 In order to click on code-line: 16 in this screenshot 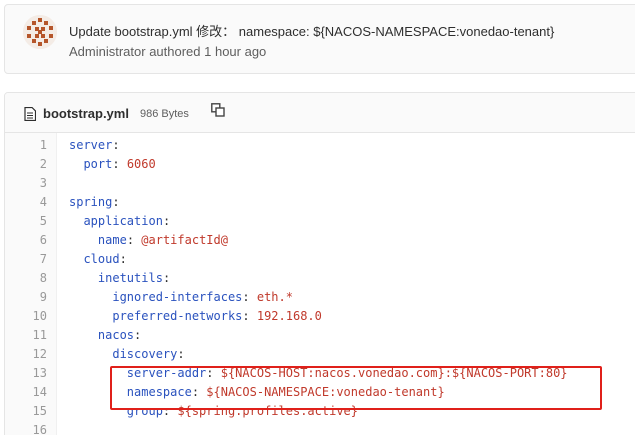, I will do `click(320, 428)`.